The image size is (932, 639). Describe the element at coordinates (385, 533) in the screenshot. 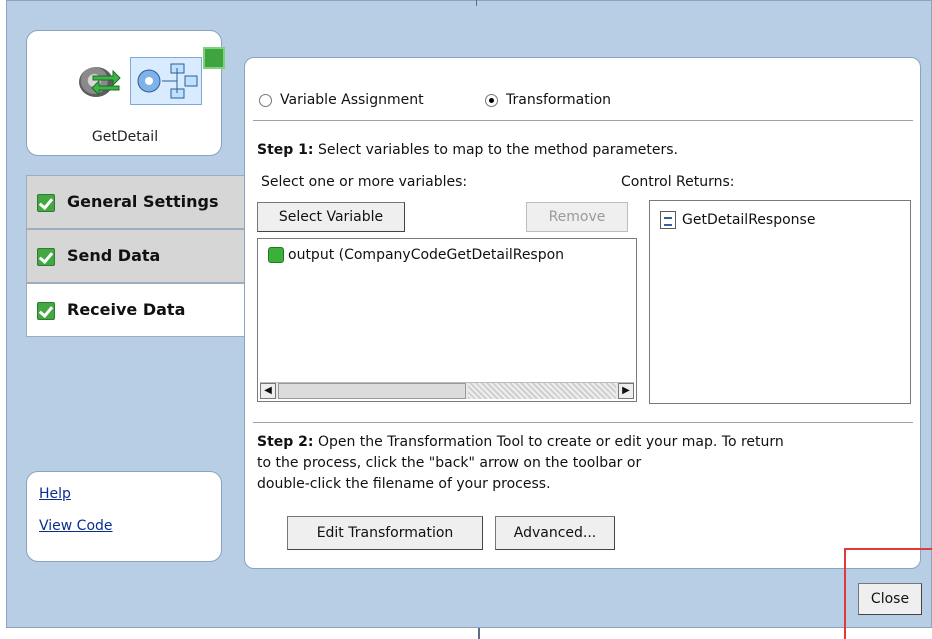

I see `edit-transformation-button: Edit Transformation` at that location.